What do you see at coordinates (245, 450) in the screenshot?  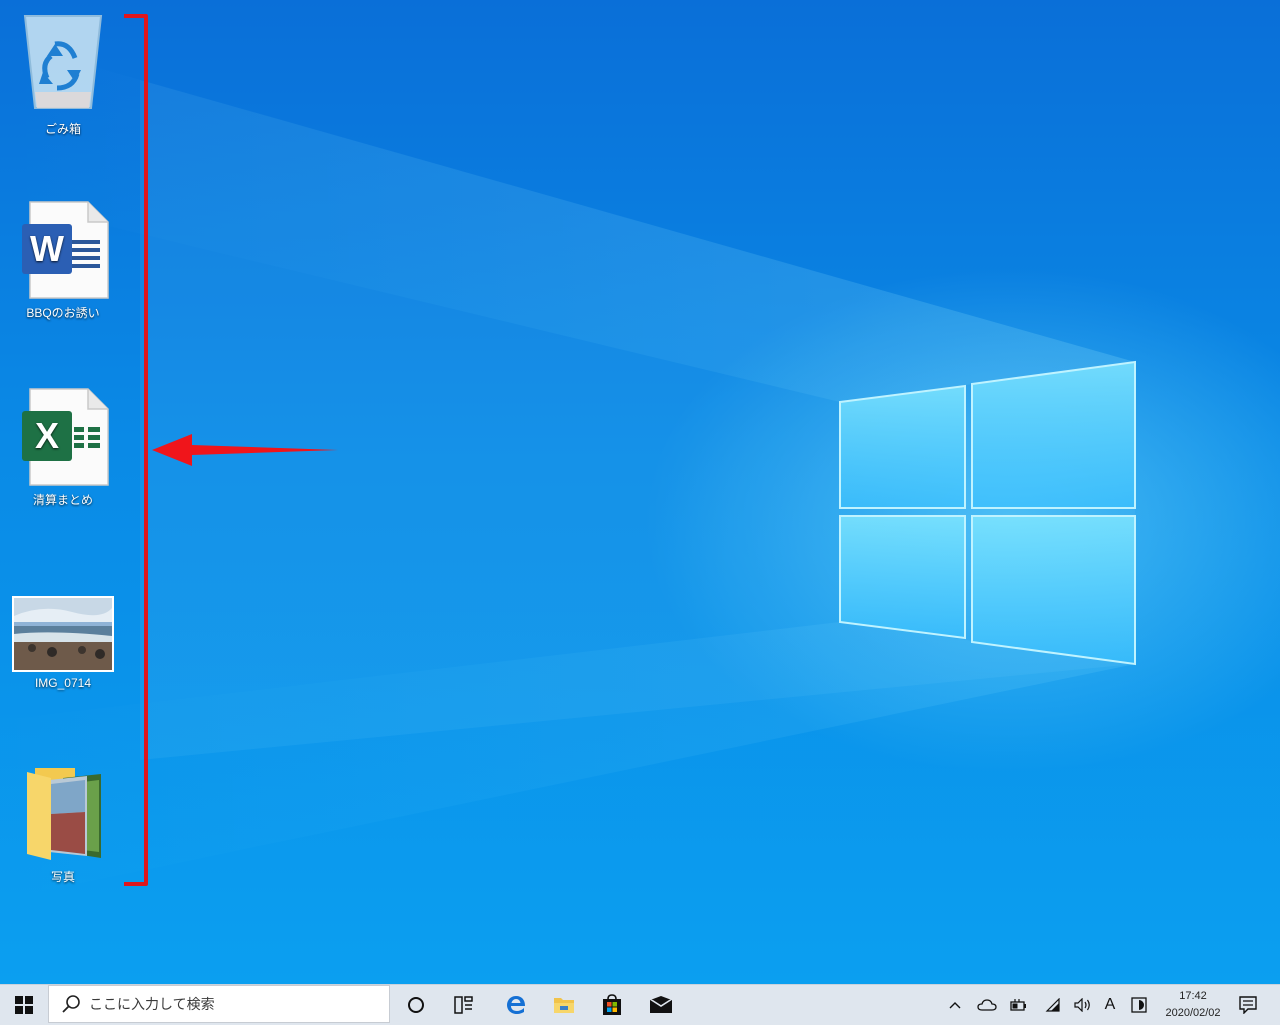 I see `annotation-arrow` at bounding box center [245, 450].